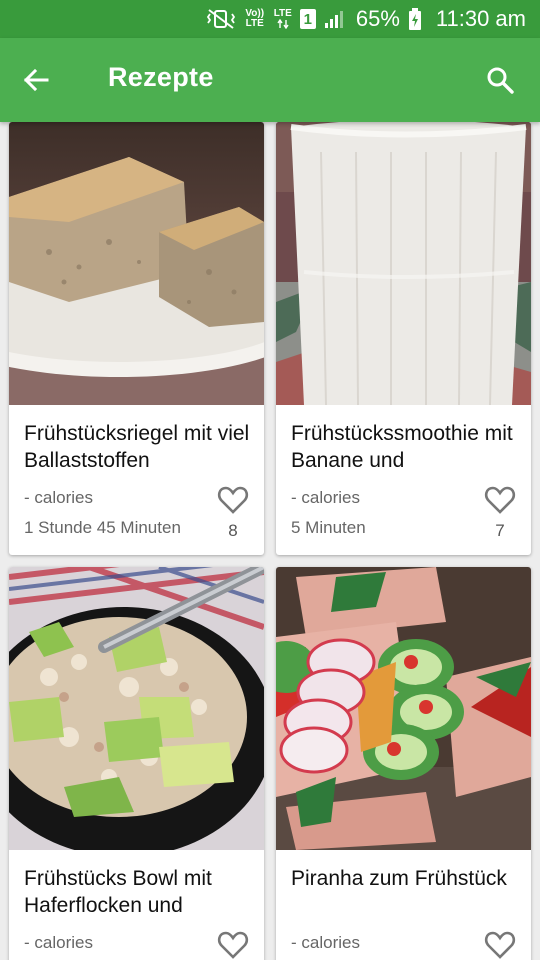 The image size is (540, 960). I want to click on arrow-back-icon, so click(36, 80).